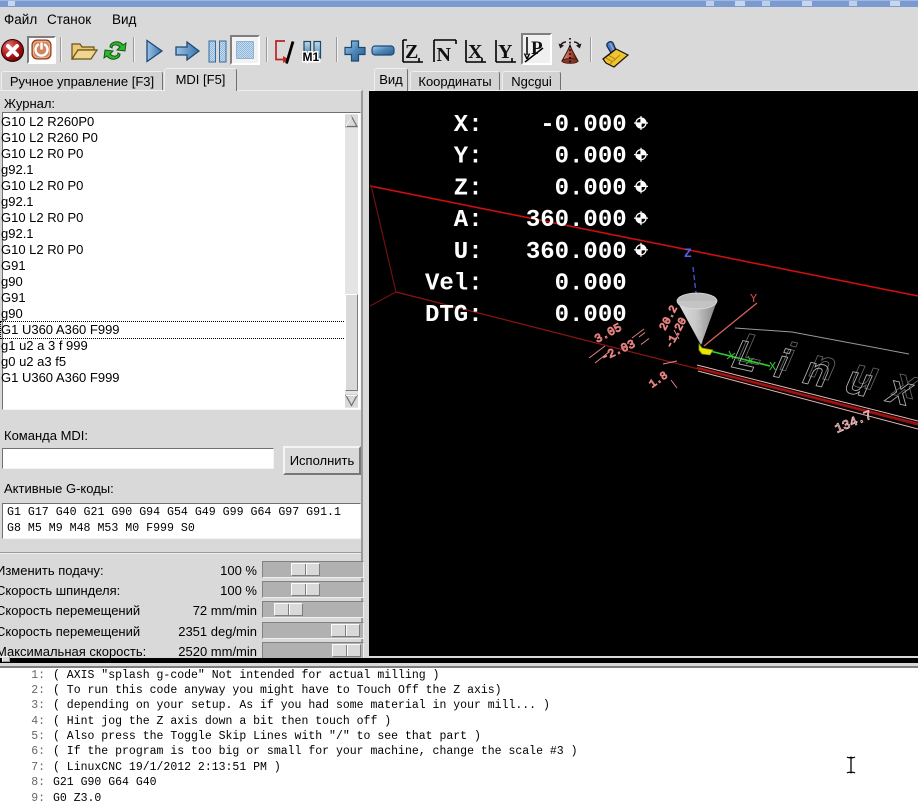  Describe the element at coordinates (526, 125) in the screenshot. I see `svg-text: X: -0.000` at that location.